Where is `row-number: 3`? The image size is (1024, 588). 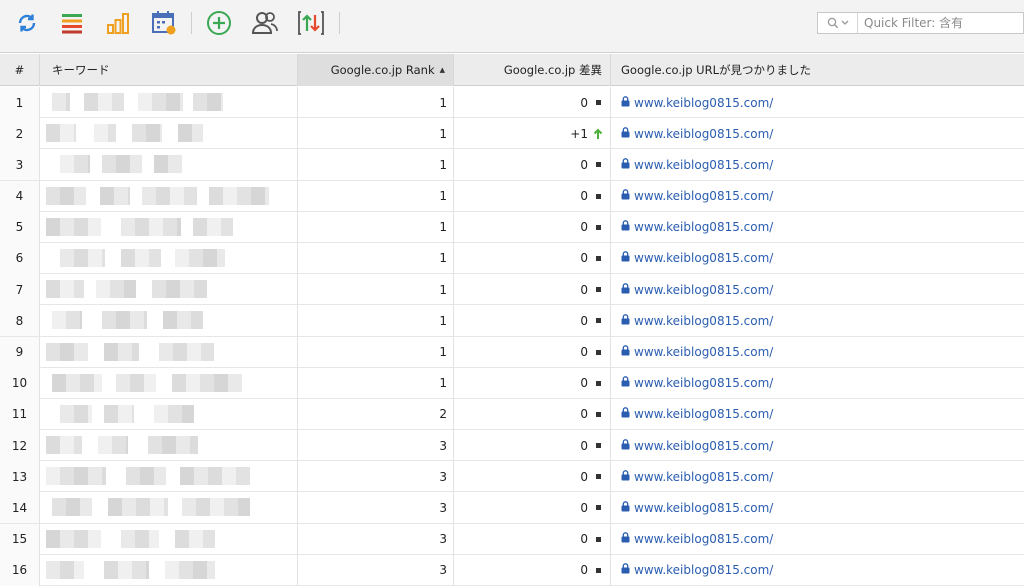 row-number: 3 is located at coordinates (20, 165).